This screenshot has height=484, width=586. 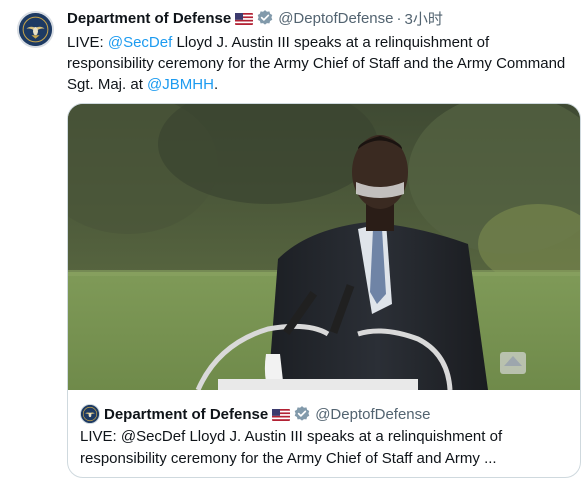 I want to click on quoted-avatar, so click(x=90, y=414).